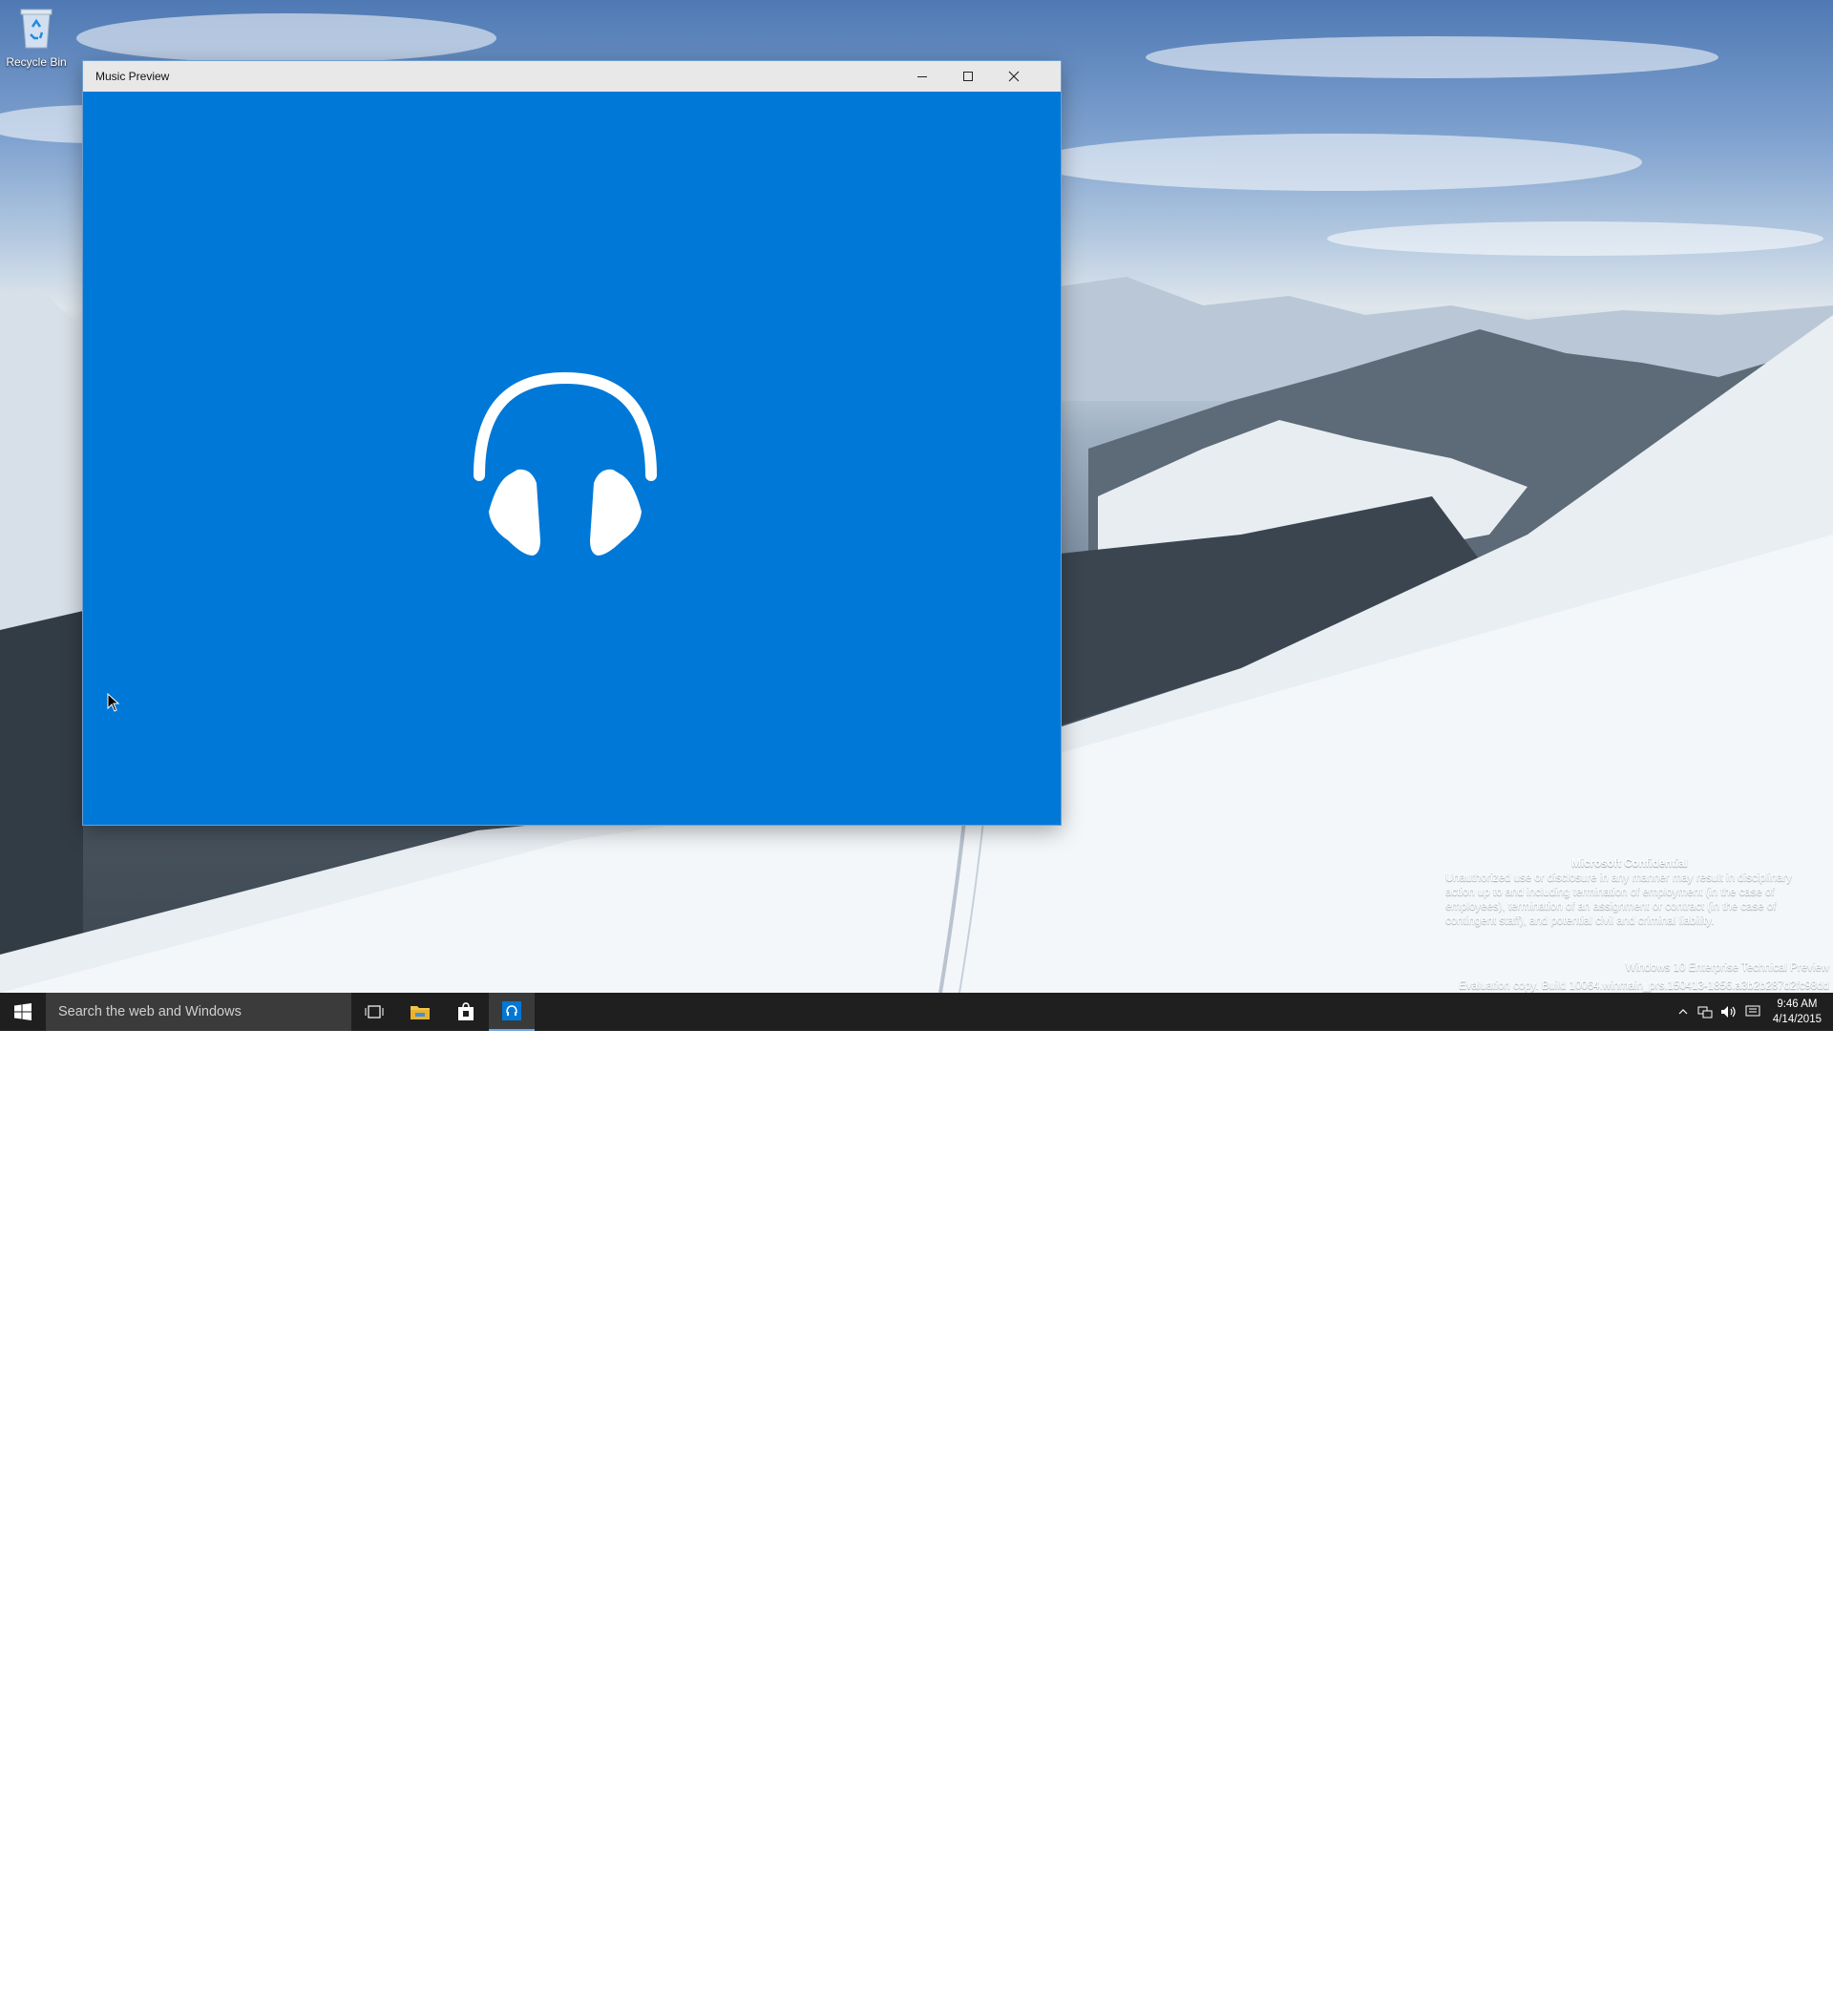  Describe the element at coordinates (132, 77) in the screenshot. I see `window-title: Music Preview` at that location.